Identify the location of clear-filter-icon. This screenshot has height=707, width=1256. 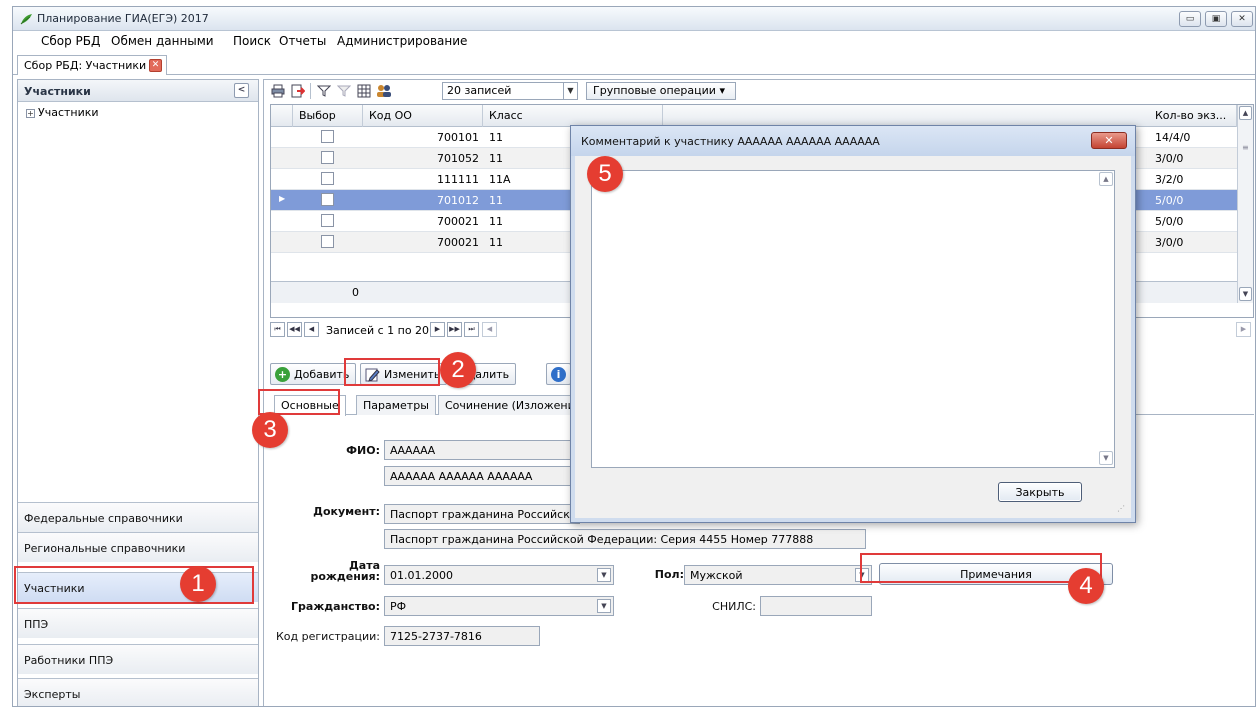
(344, 91).